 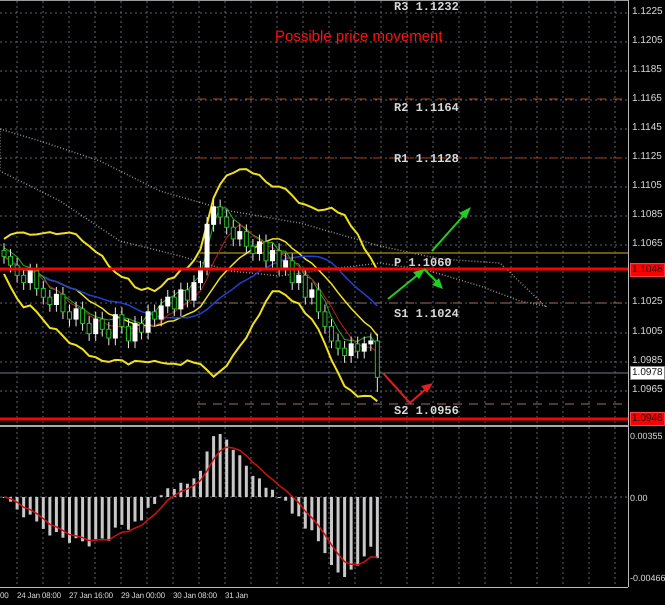 I want to click on pivot-label: R1 1.1128, so click(x=426, y=159).